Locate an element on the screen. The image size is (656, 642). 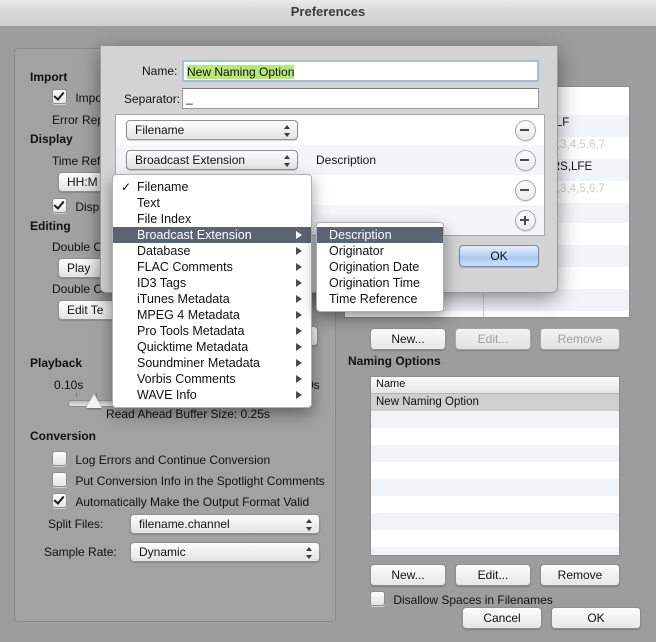
log-errors-checkbox-row: Log Errors and Continue Conversion is located at coordinates (161, 459).